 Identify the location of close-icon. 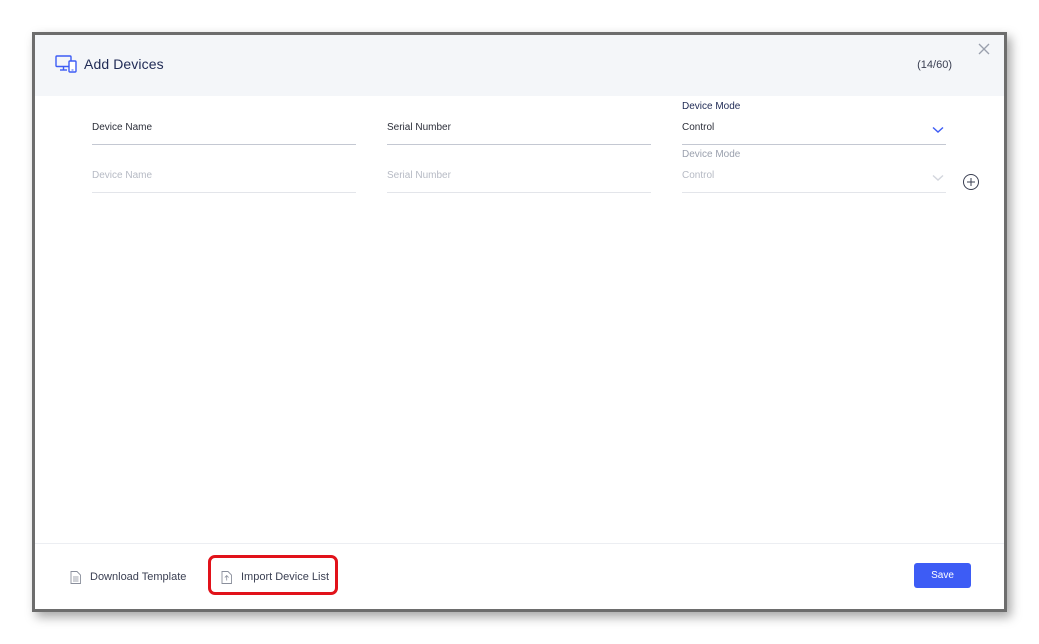
(984, 49).